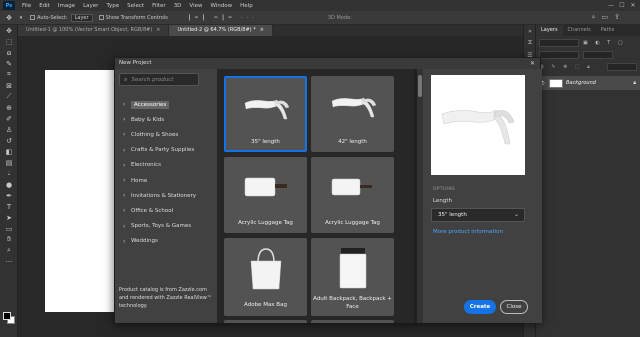 This screenshot has width=640, height=337. Describe the element at coordinates (581, 83) in the screenshot. I see `layer-name: Background` at that location.